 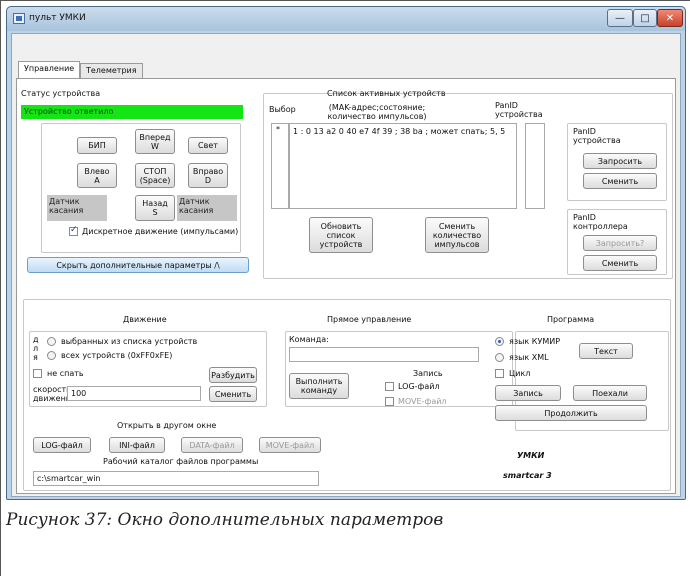 What do you see at coordinates (386, 93) in the screenshot?
I see `devices-title: Список активных устройств` at bounding box center [386, 93].